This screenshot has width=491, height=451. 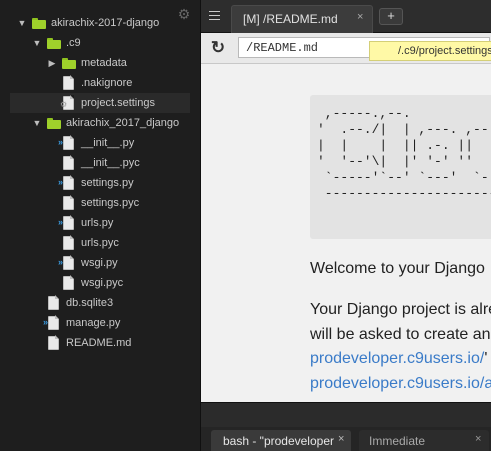 What do you see at coordinates (486, 358) in the screenshot?
I see `link-tail: '` at bounding box center [486, 358].